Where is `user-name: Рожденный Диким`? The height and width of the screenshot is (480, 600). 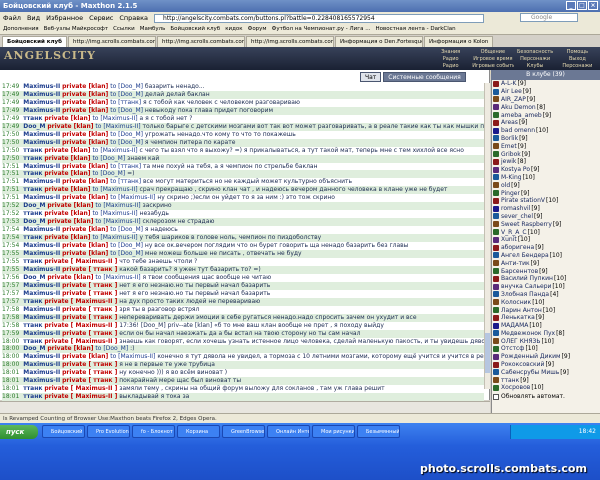 user-name: Рожденный Диким is located at coordinates (531, 356).